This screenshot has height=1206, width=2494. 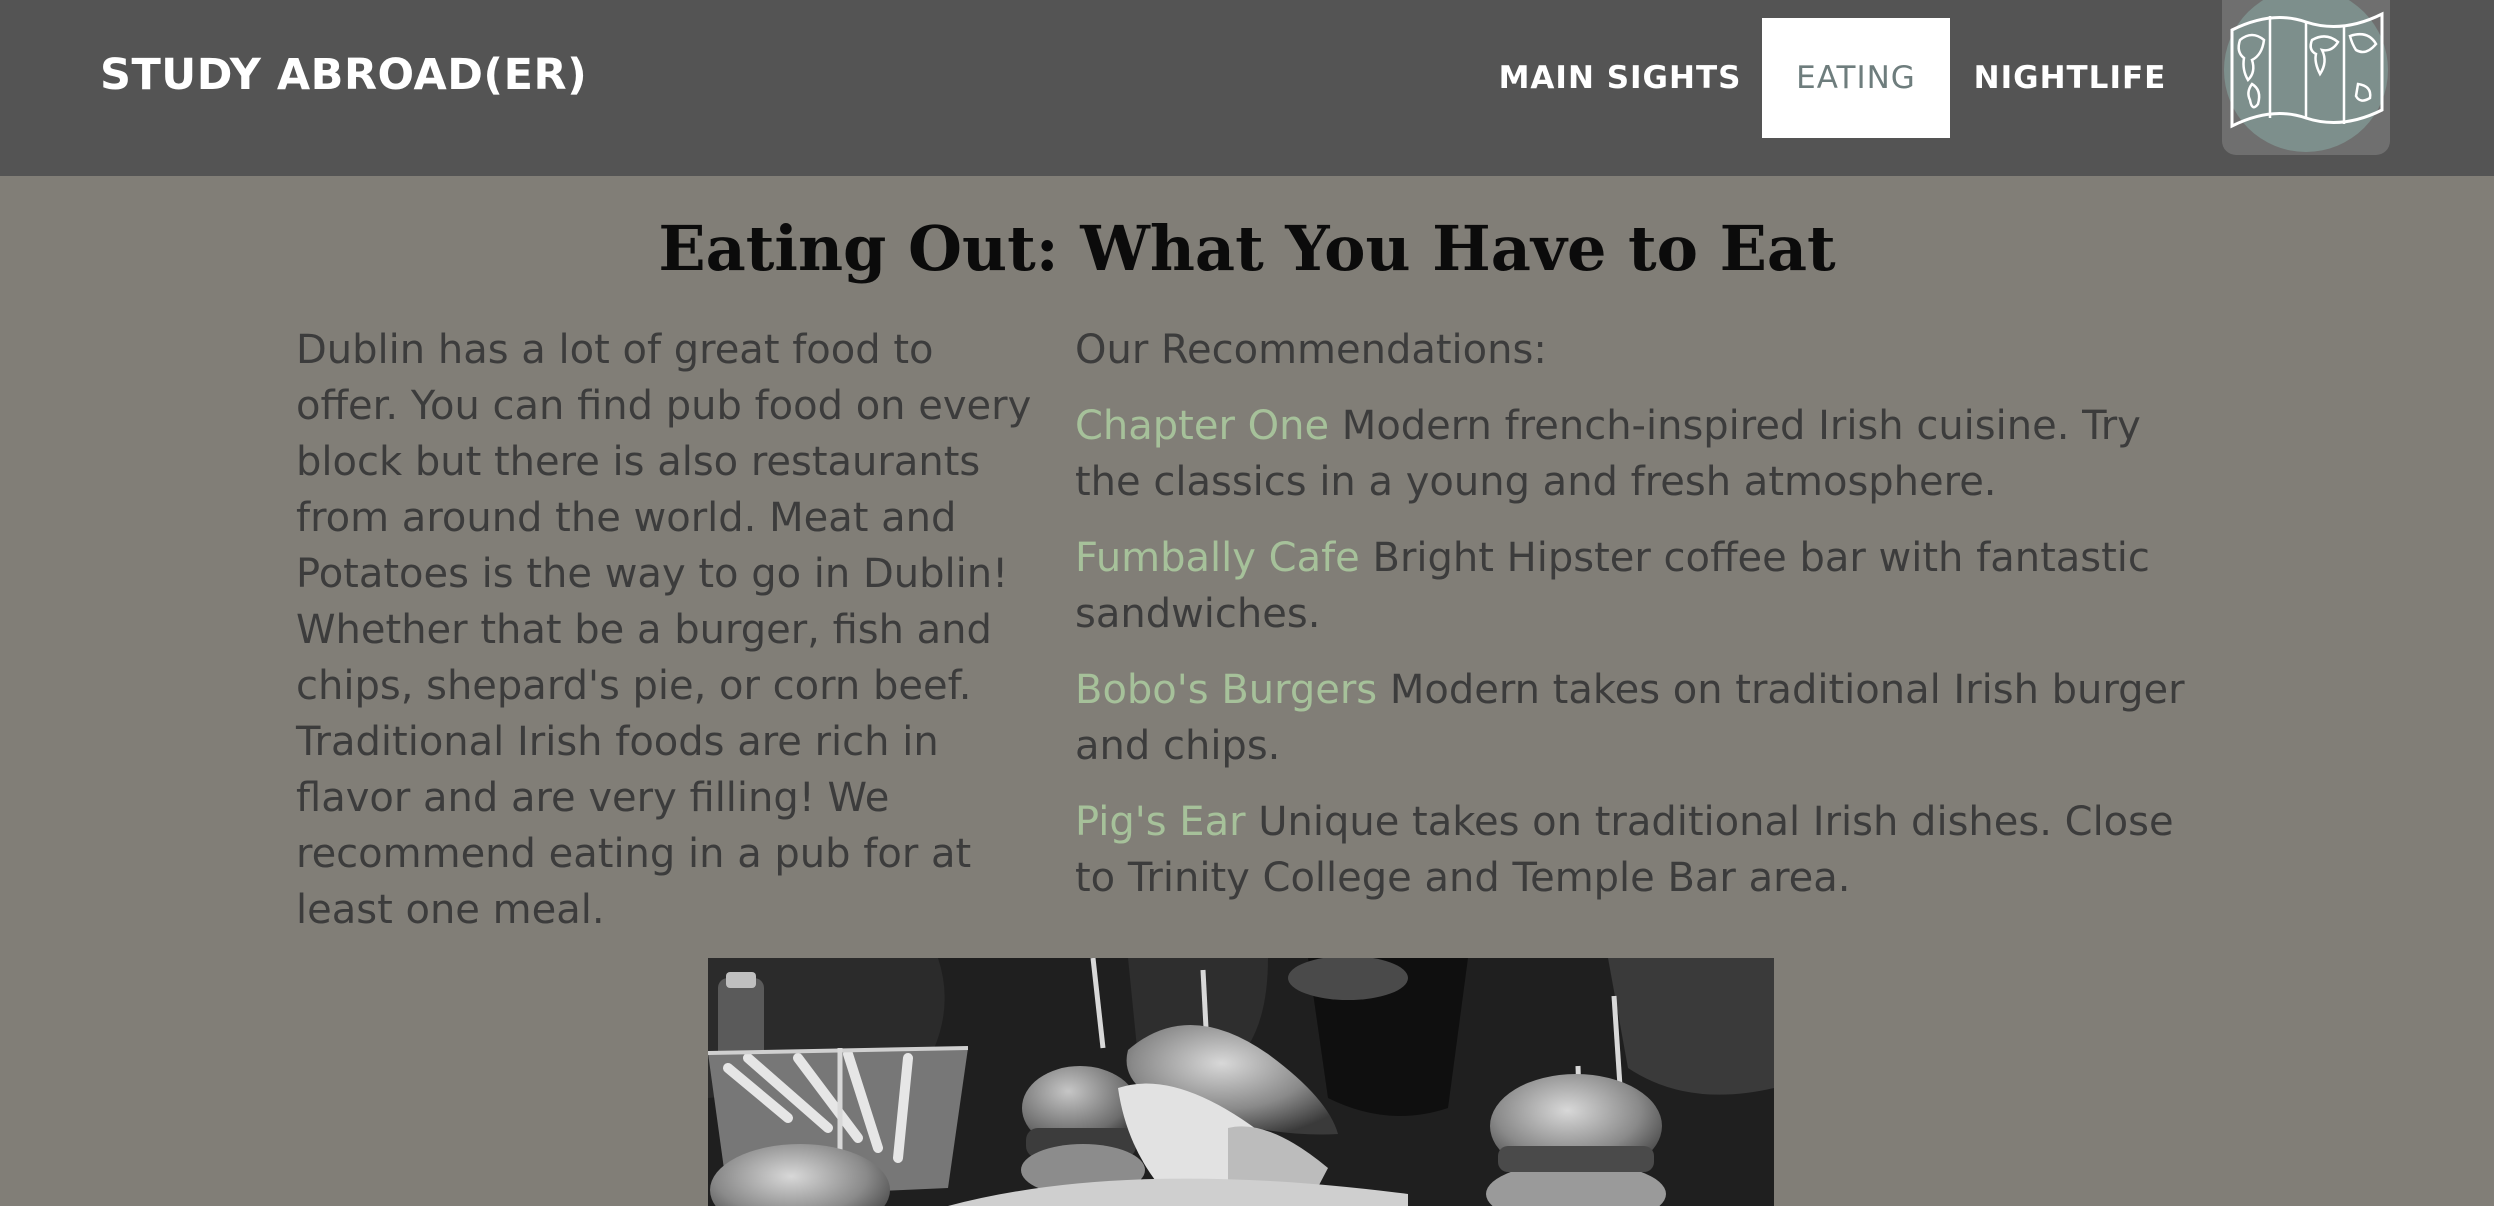 I want to click on nav-nightlife: NIGHTLIFE, so click(x=2070, y=78).